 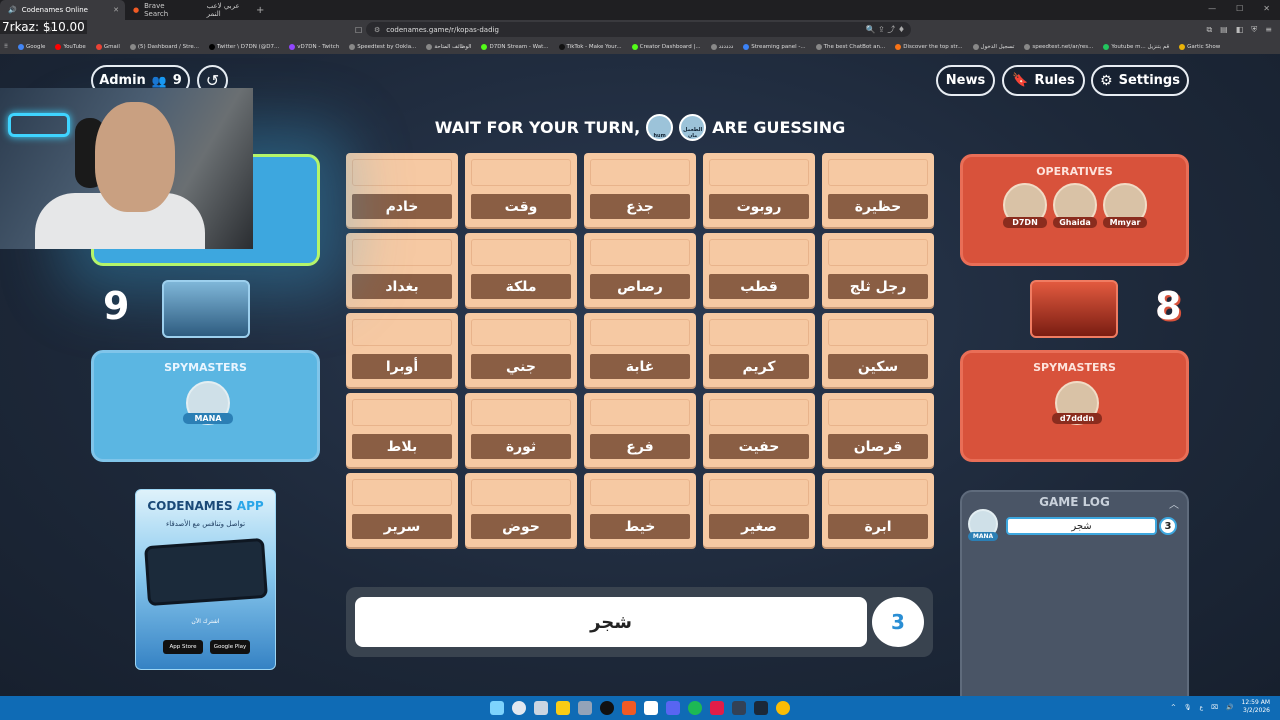 I want to click on word-card: كريم, so click(x=759, y=350).